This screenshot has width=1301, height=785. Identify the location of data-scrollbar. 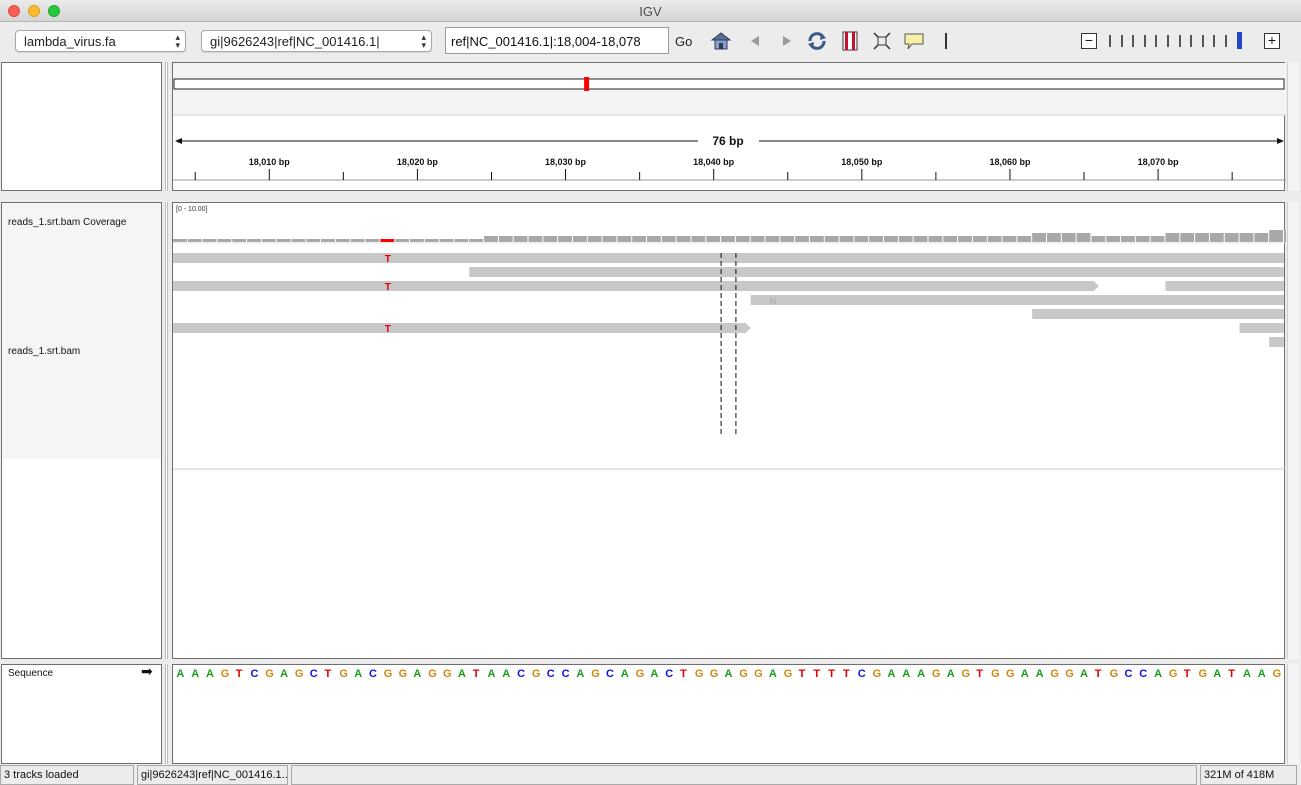
(1293, 430).